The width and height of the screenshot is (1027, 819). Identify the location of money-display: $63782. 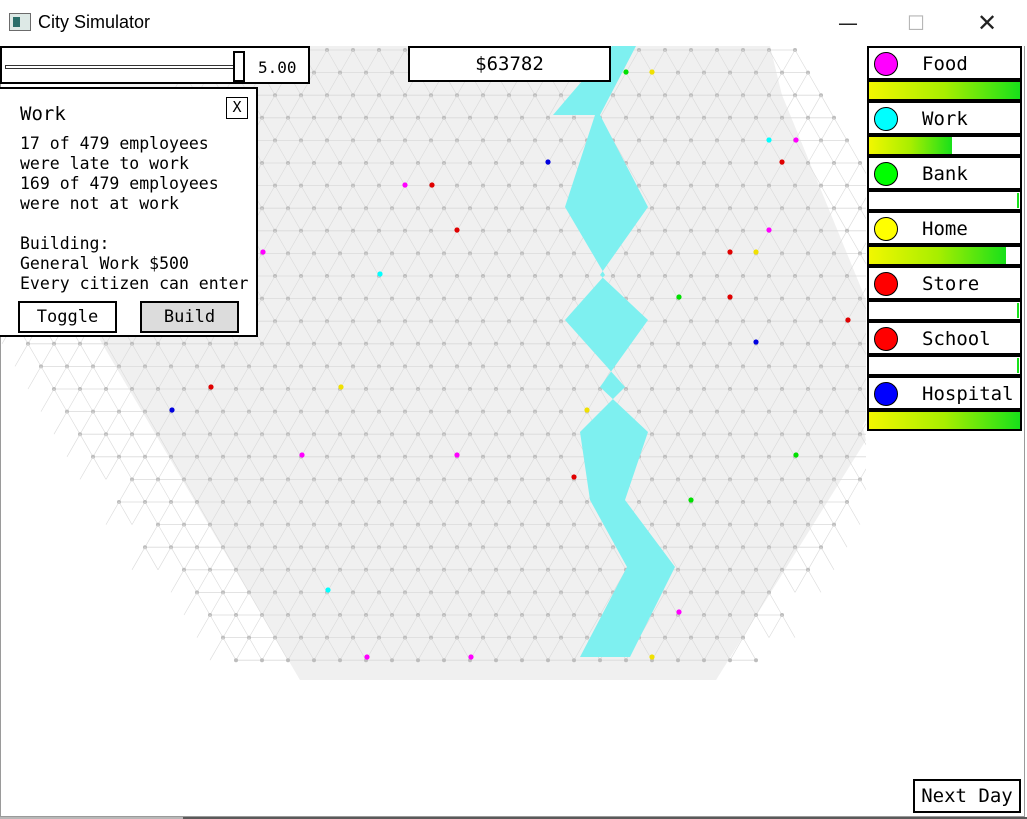
(509, 64).